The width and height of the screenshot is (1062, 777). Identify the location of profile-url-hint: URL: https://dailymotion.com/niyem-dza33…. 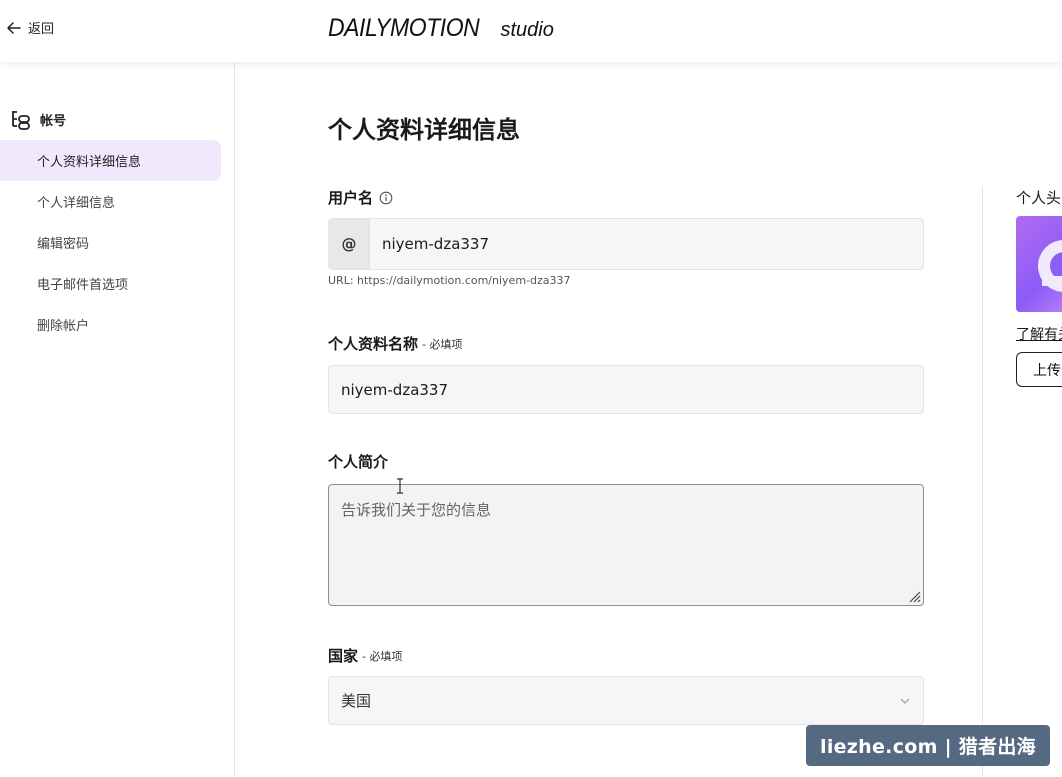
(449, 280).